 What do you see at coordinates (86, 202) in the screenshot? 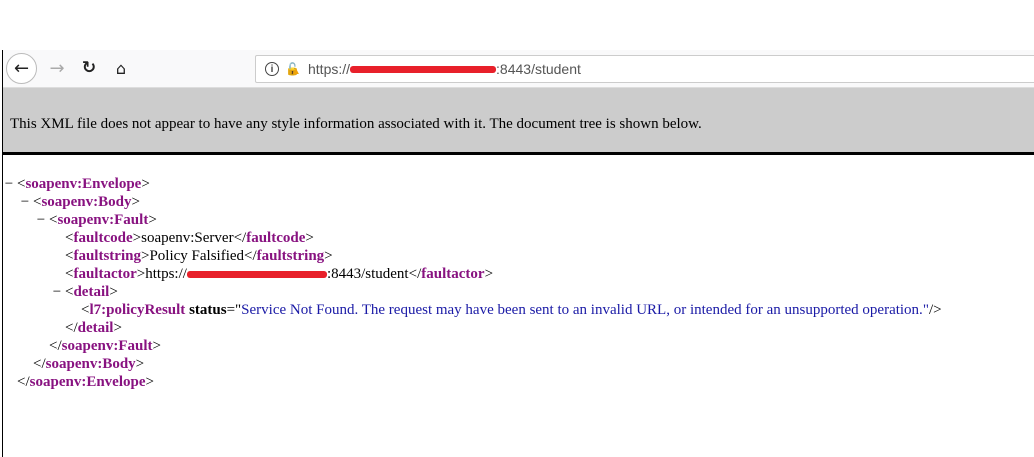
I see `body-open: <soapenv:Body>` at bounding box center [86, 202].